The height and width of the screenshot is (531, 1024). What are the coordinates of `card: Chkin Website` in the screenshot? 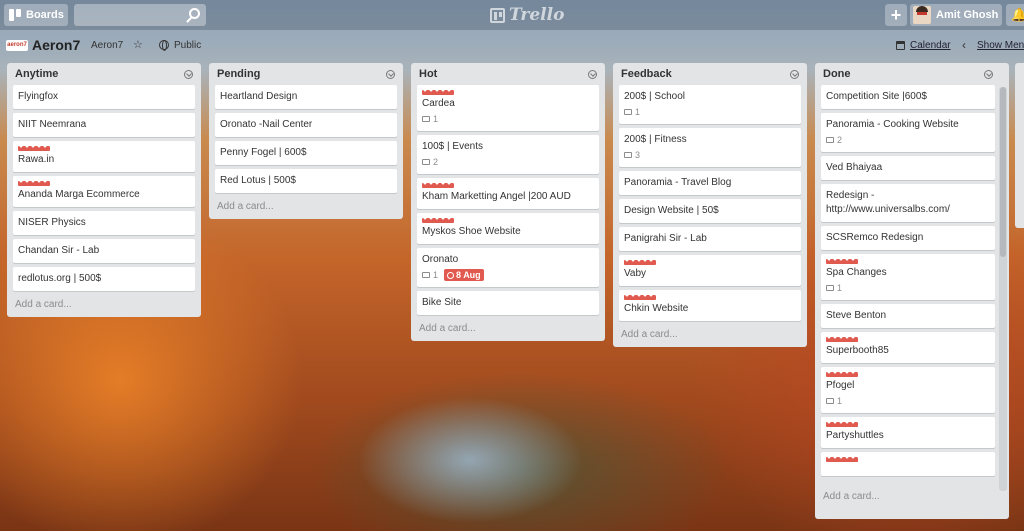 It's located at (710, 305).